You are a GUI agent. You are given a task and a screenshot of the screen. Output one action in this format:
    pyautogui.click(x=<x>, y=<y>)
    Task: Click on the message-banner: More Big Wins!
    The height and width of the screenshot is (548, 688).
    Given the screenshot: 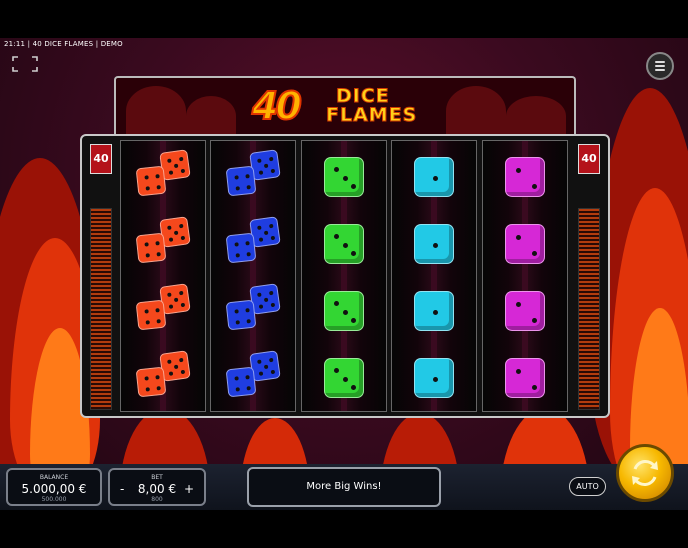 What is the action you would take?
    pyautogui.click(x=344, y=487)
    